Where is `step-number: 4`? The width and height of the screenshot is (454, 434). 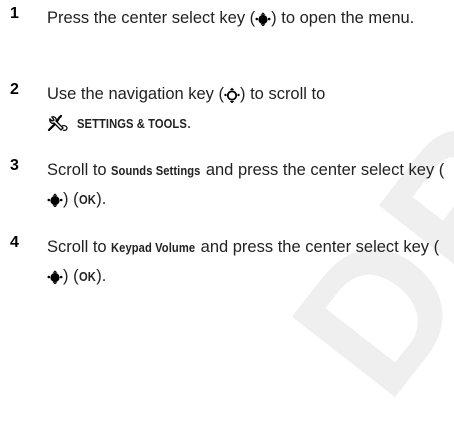 step-number: 4 is located at coordinates (14, 242).